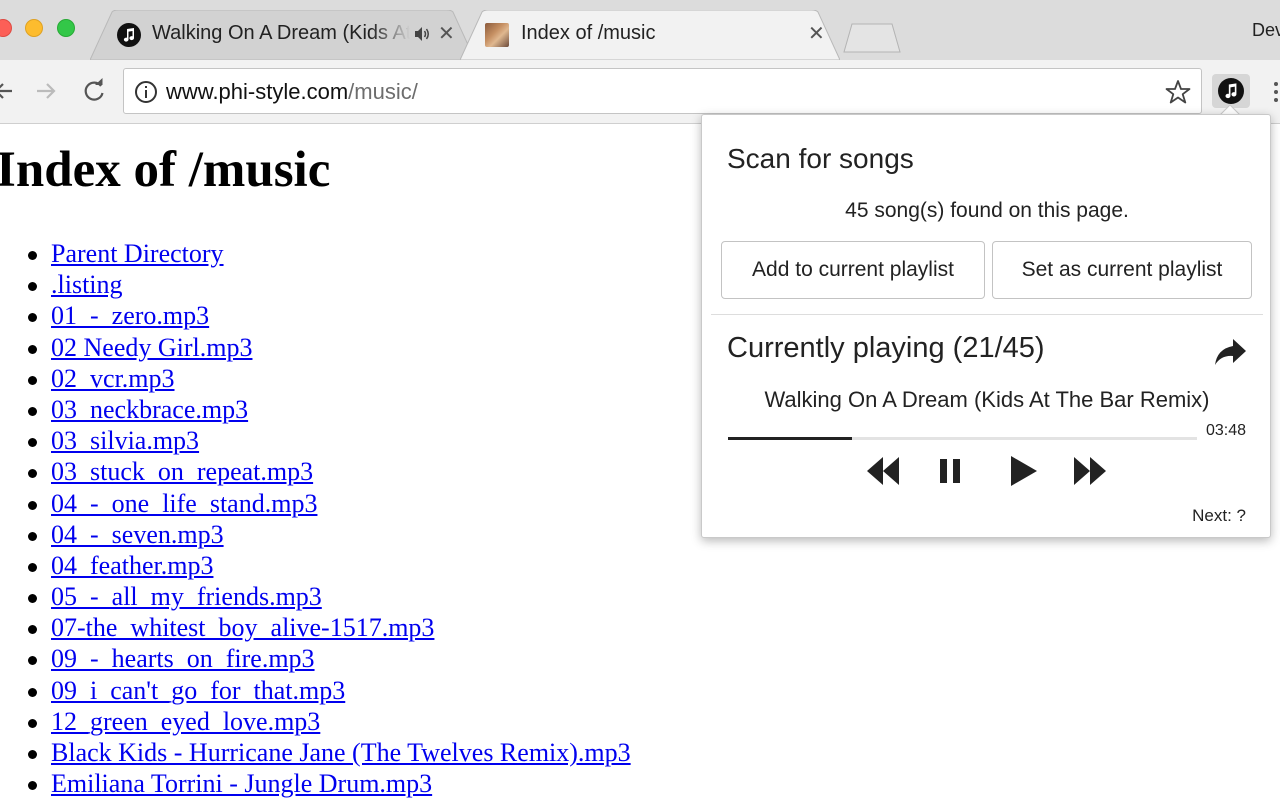  I want to click on parent-directory-link: Parent Directory, so click(137, 253).